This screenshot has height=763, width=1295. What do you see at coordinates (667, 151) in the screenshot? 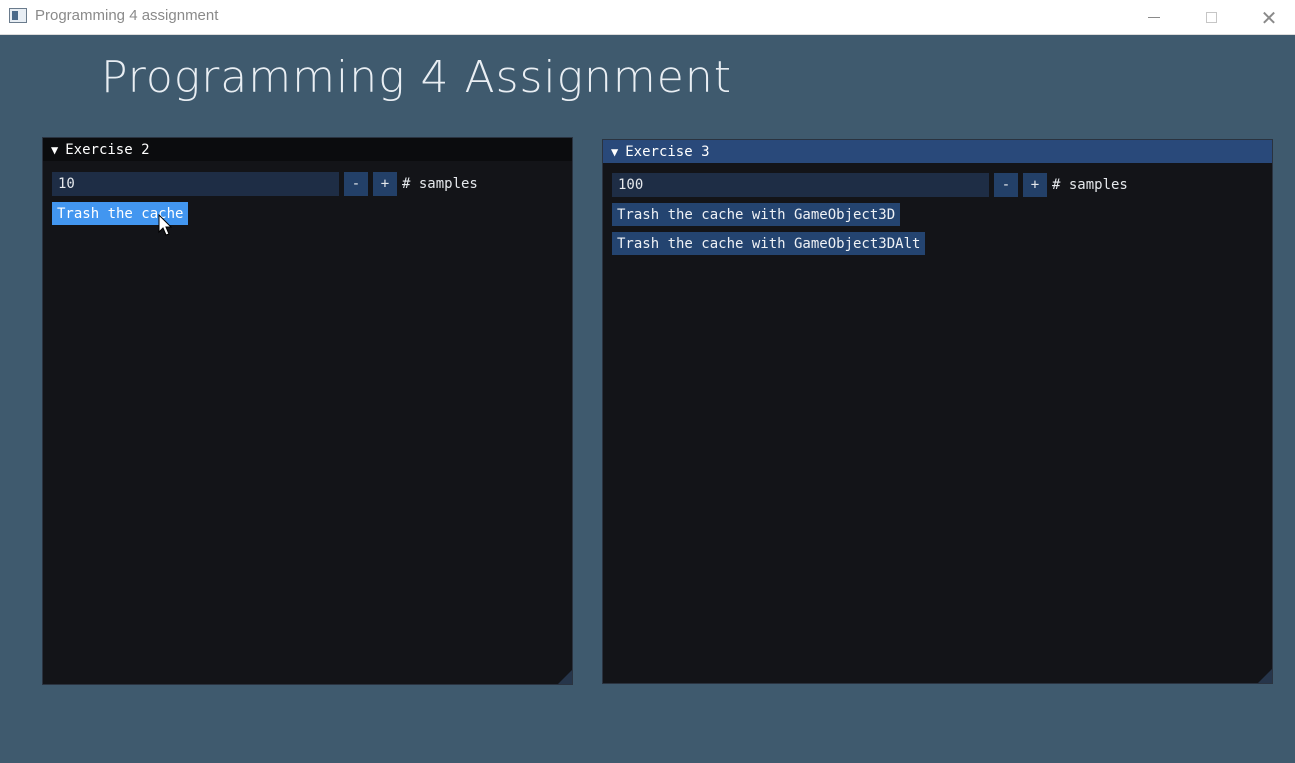
I see `exercise-3-title: Exercise 3` at bounding box center [667, 151].